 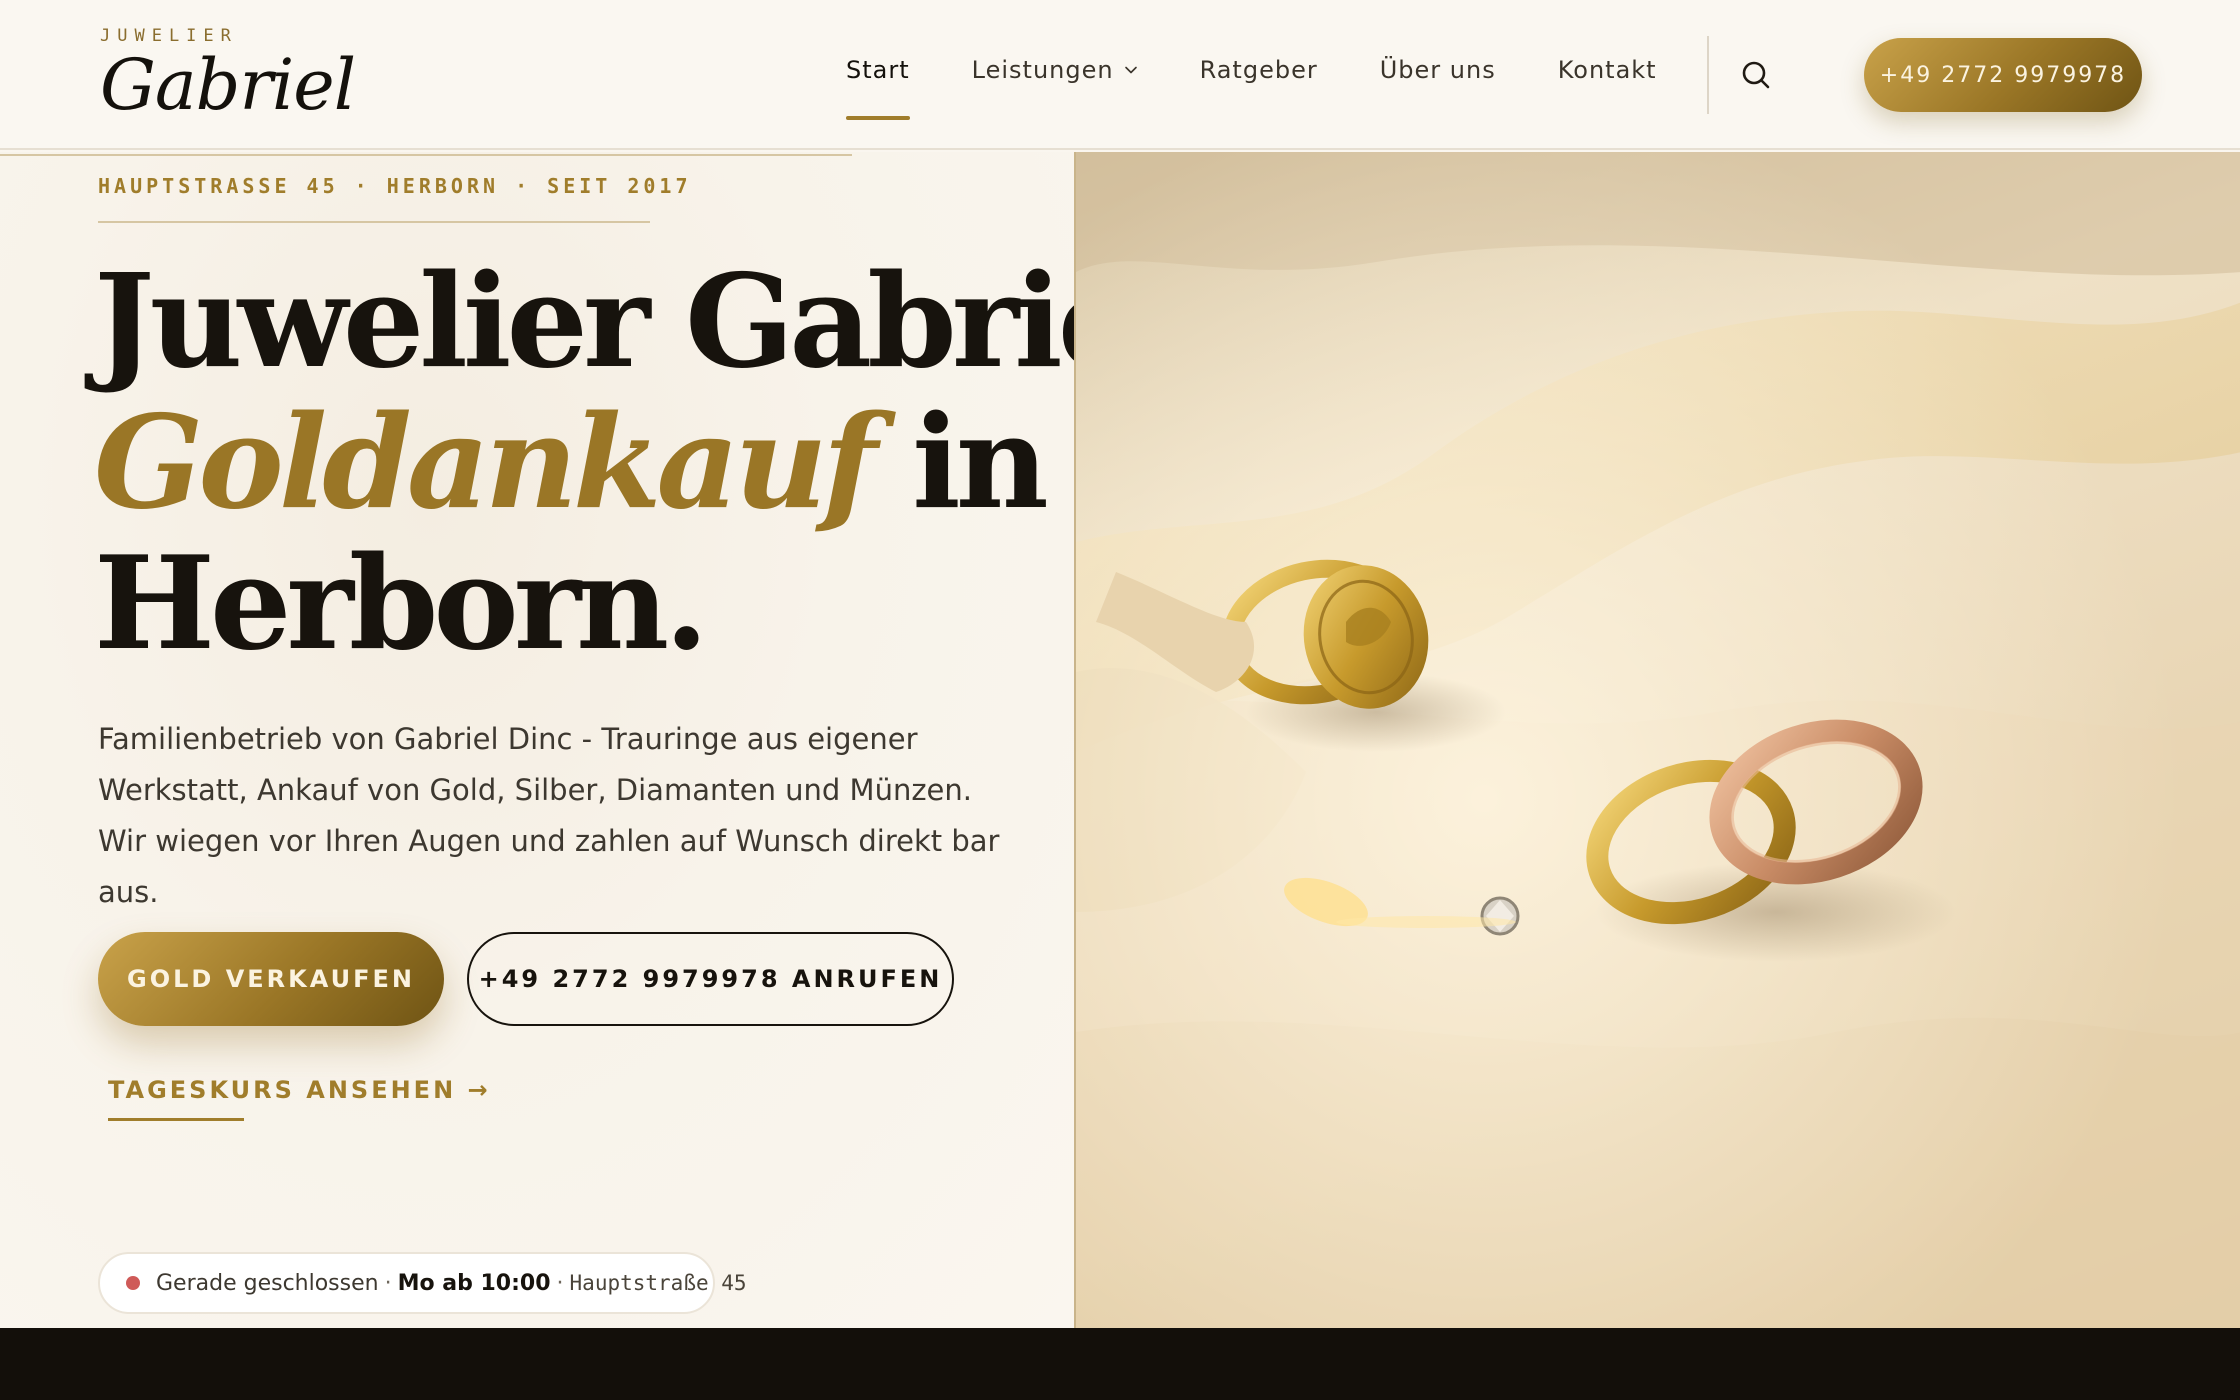 I want to click on search-icon, so click(x=1756, y=75).